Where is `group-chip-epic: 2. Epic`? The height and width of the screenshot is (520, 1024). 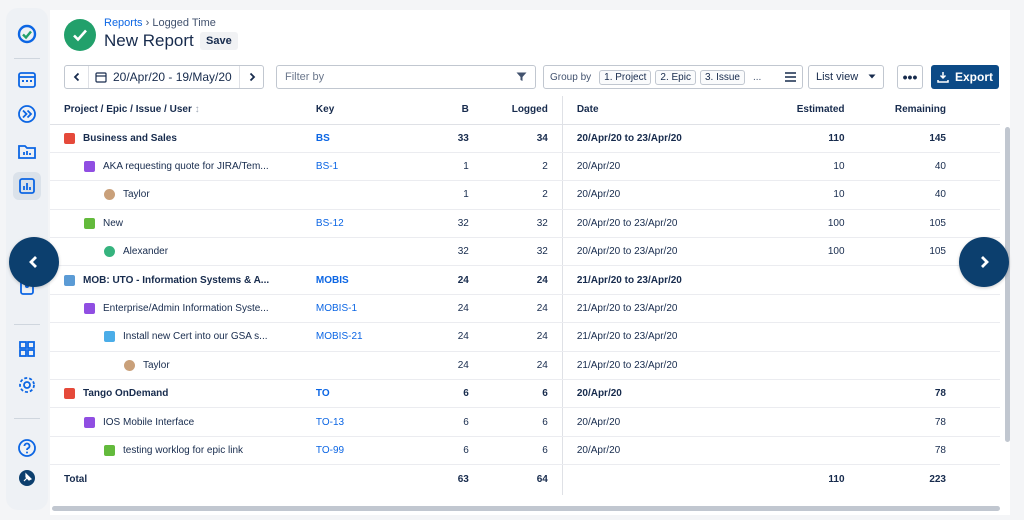 group-chip-epic: 2. Epic is located at coordinates (675, 77).